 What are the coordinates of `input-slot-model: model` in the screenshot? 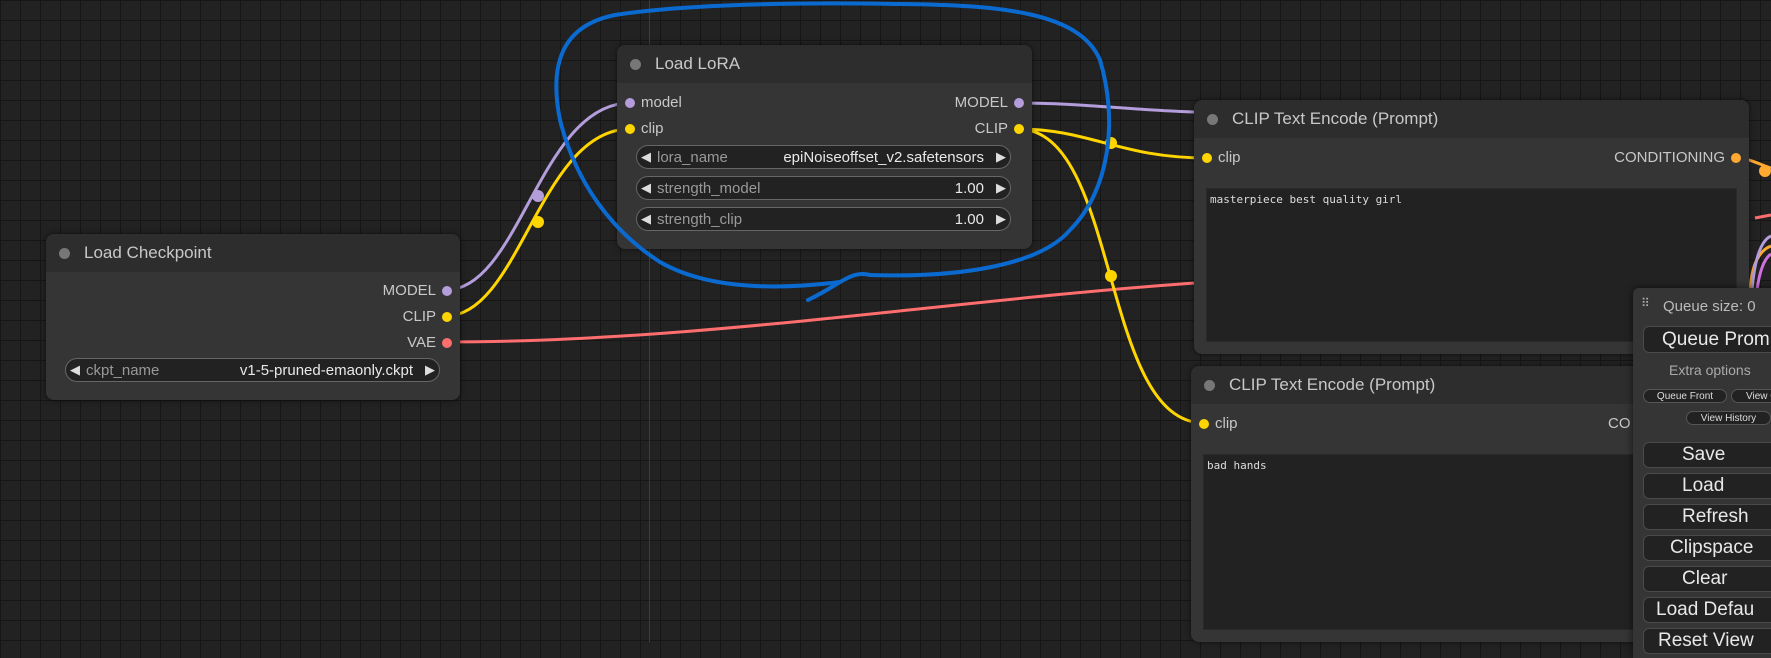 It's located at (653, 102).